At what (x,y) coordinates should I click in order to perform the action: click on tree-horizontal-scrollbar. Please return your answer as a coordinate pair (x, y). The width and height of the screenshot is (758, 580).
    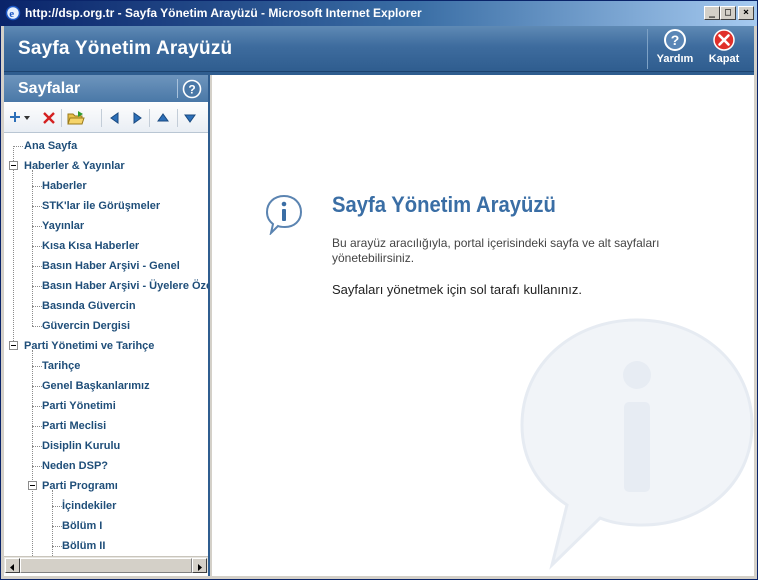
    Looking at the image, I should click on (106, 564).